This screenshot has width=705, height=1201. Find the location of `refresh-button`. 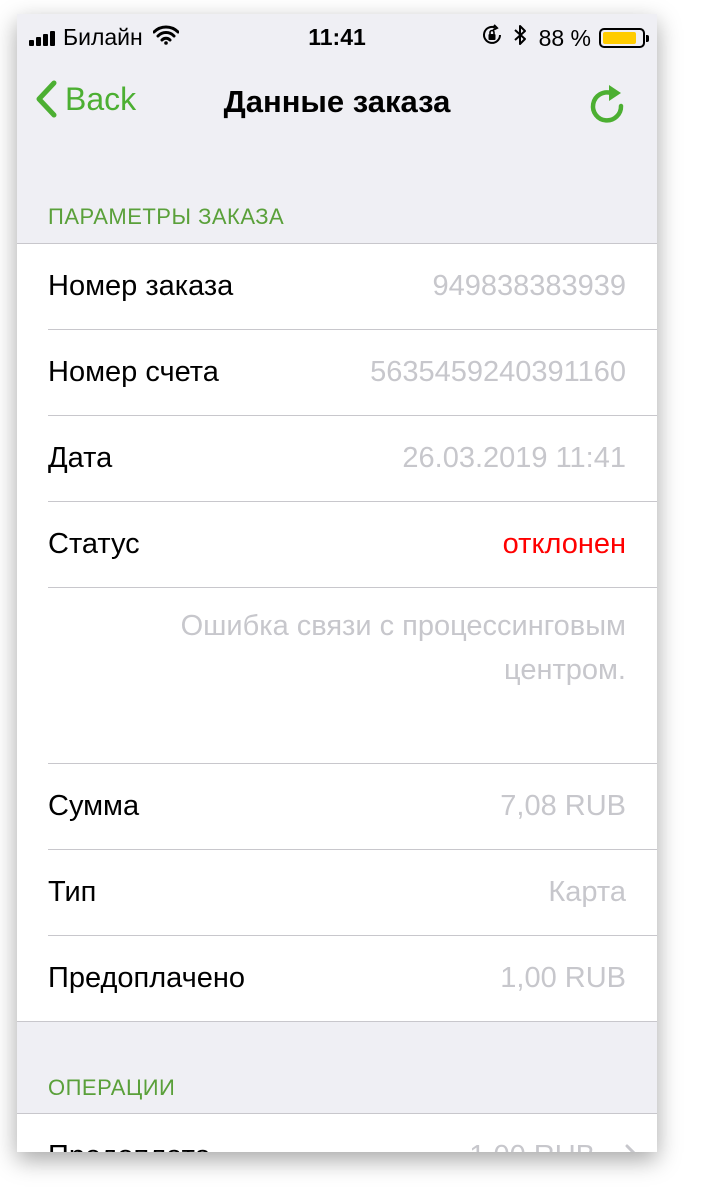

refresh-button is located at coordinates (609, 105).